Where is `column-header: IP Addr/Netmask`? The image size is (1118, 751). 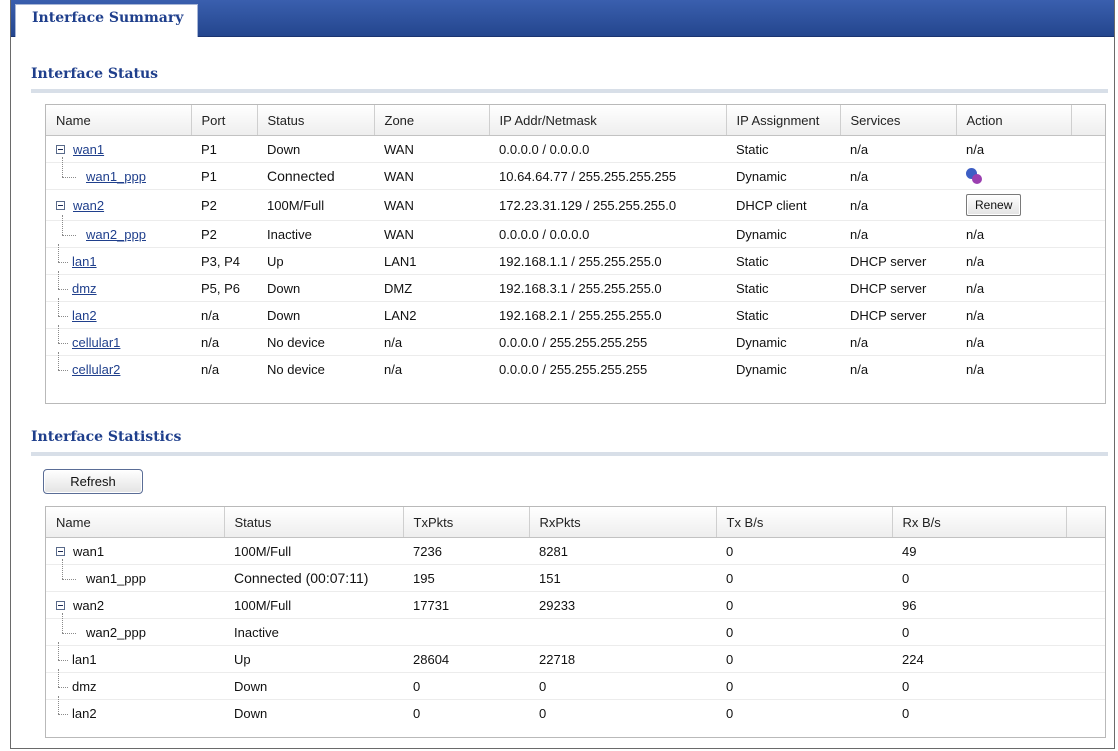
column-header: IP Addr/Netmask is located at coordinates (608, 120).